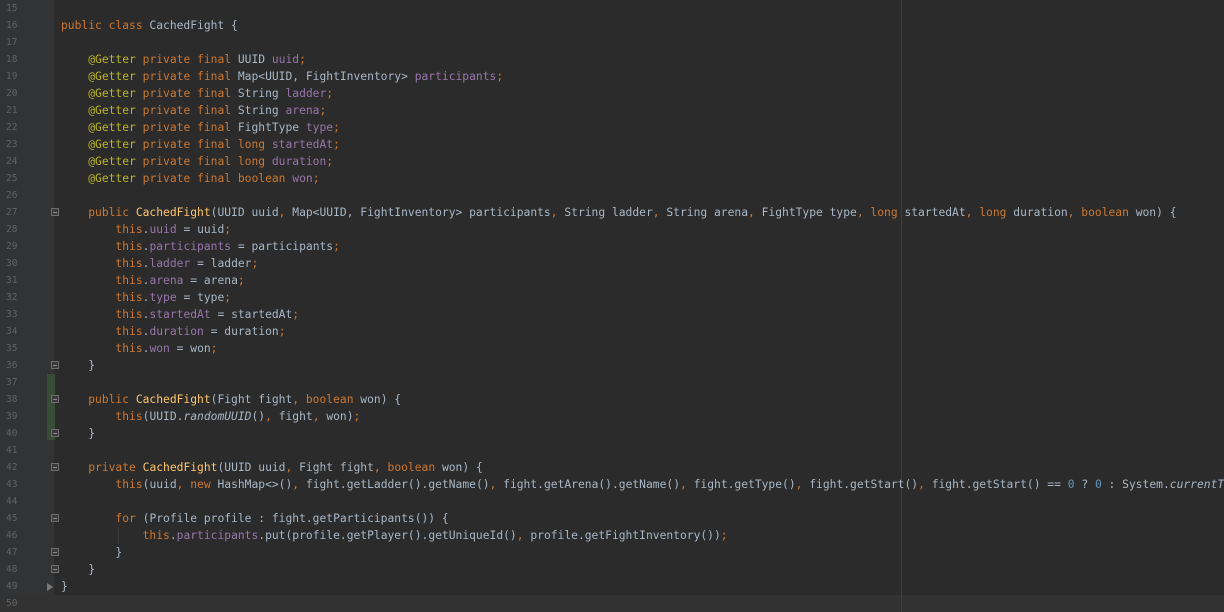  I want to click on code-line: 50, so click(612, 603).